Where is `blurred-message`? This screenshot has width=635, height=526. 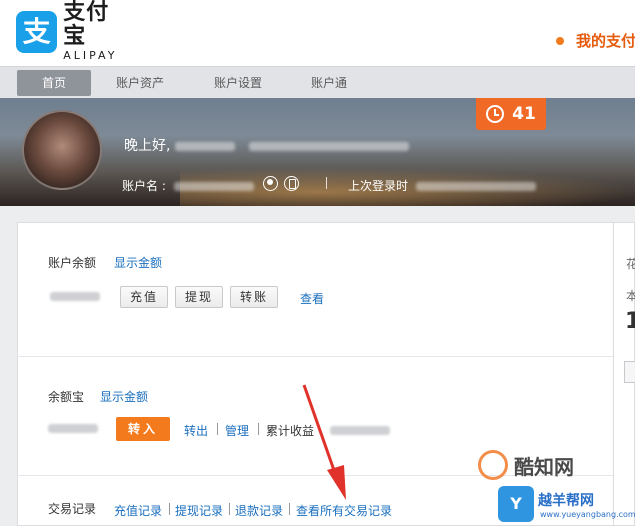 blurred-message is located at coordinates (329, 146).